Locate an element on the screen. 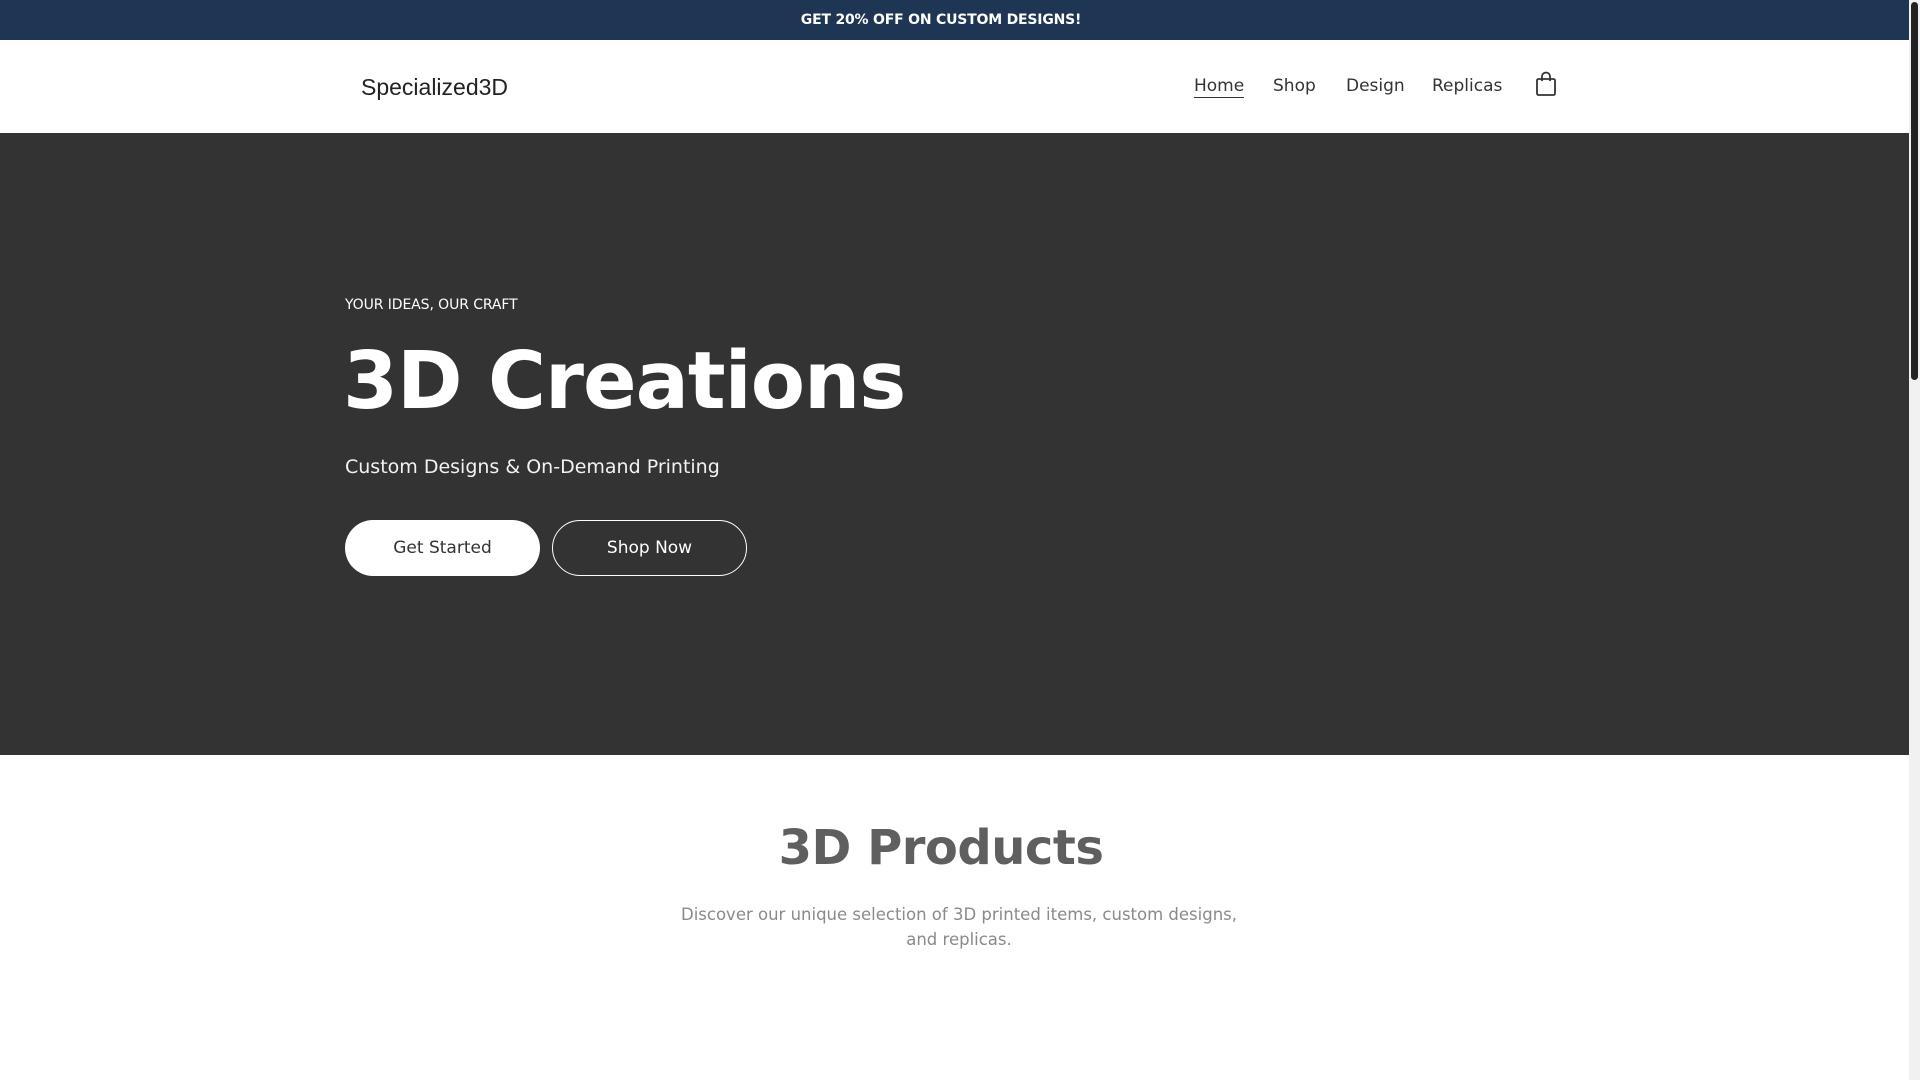 The image size is (1920, 1080). announcement-text: GET 20% OFF ON CUSTOM DESIGNS! is located at coordinates (941, 20).